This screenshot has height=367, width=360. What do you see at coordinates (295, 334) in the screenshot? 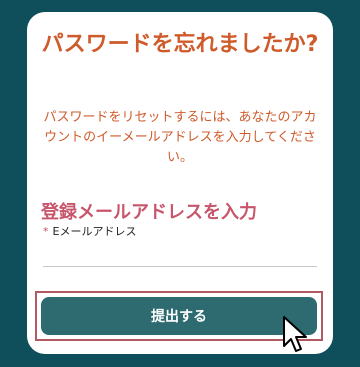
I see `mouse-pointer-icon` at bounding box center [295, 334].